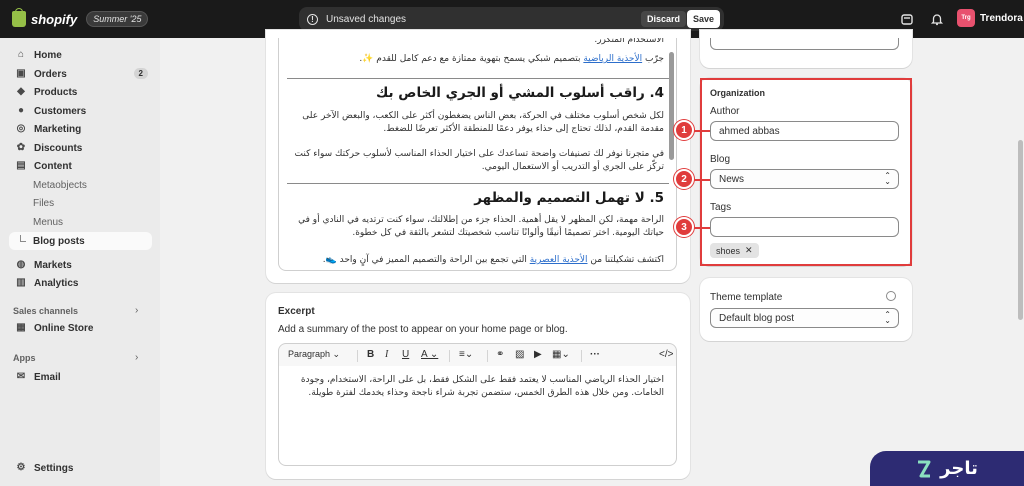  What do you see at coordinates (21, 110) in the screenshot?
I see `person-icon: ●` at bounding box center [21, 110].